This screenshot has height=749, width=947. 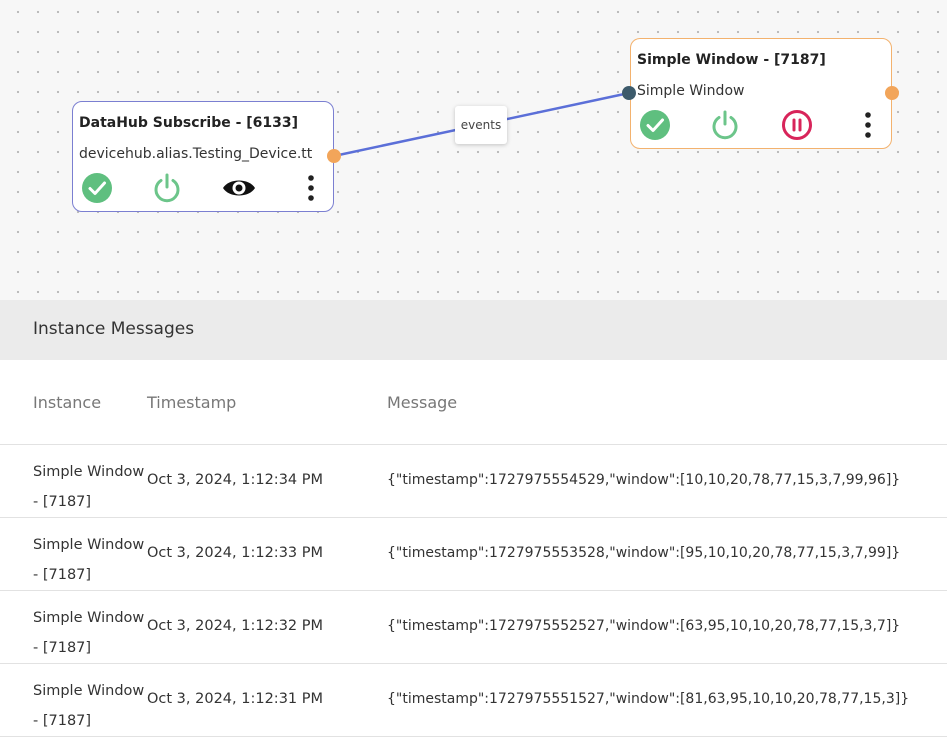 I want to click on node-subtitle: Simple Window, so click(x=691, y=91).